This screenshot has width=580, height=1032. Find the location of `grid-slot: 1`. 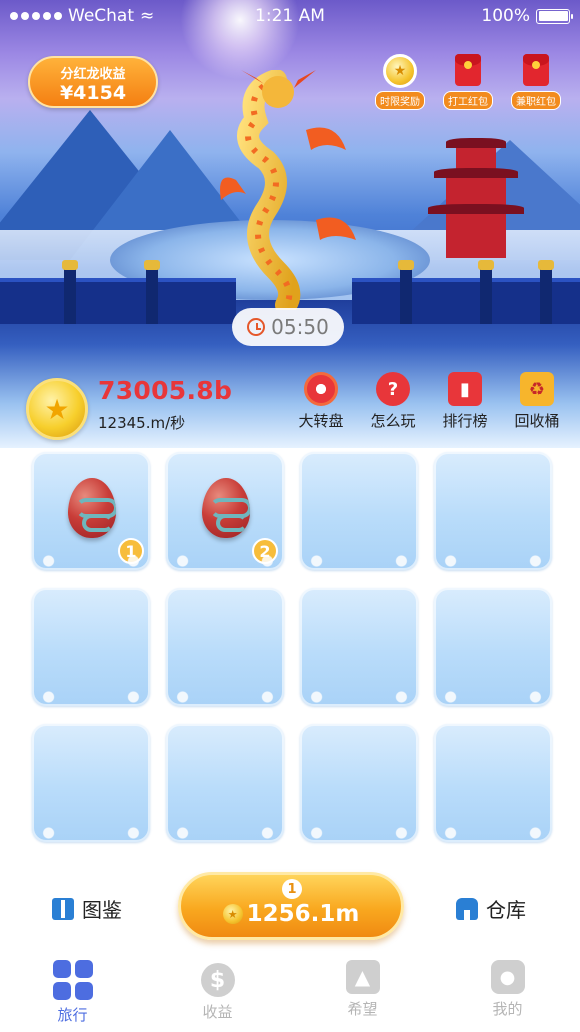

grid-slot: 1 is located at coordinates (91, 511).